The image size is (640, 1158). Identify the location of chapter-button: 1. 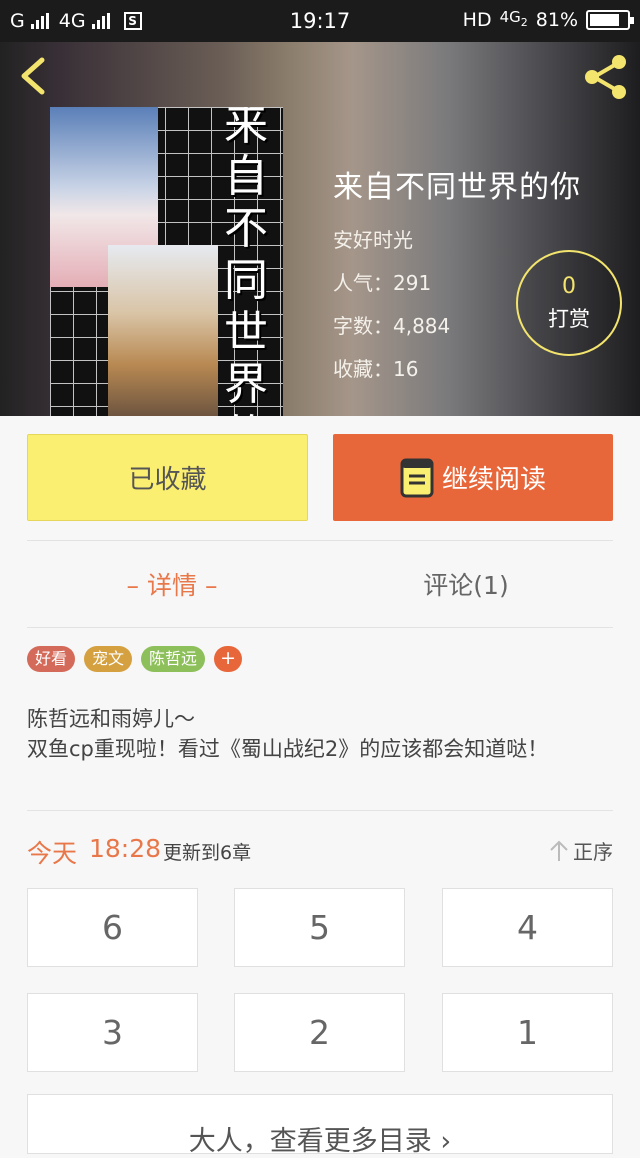
(527, 1032).